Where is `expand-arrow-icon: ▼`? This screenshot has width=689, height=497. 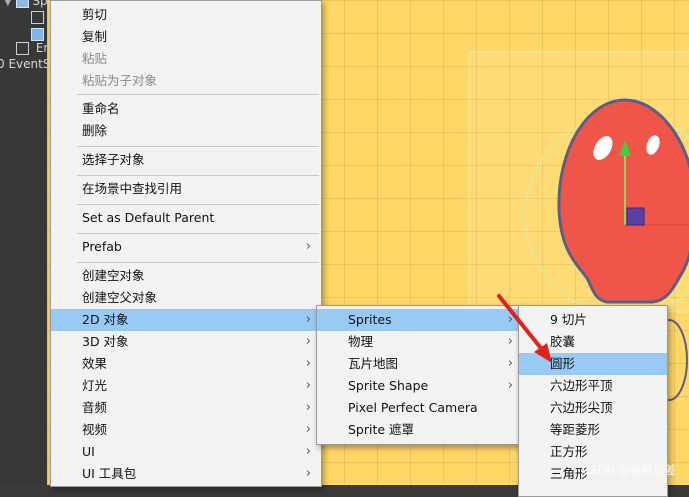 expand-arrow-icon: ▼ is located at coordinates (8, 4).